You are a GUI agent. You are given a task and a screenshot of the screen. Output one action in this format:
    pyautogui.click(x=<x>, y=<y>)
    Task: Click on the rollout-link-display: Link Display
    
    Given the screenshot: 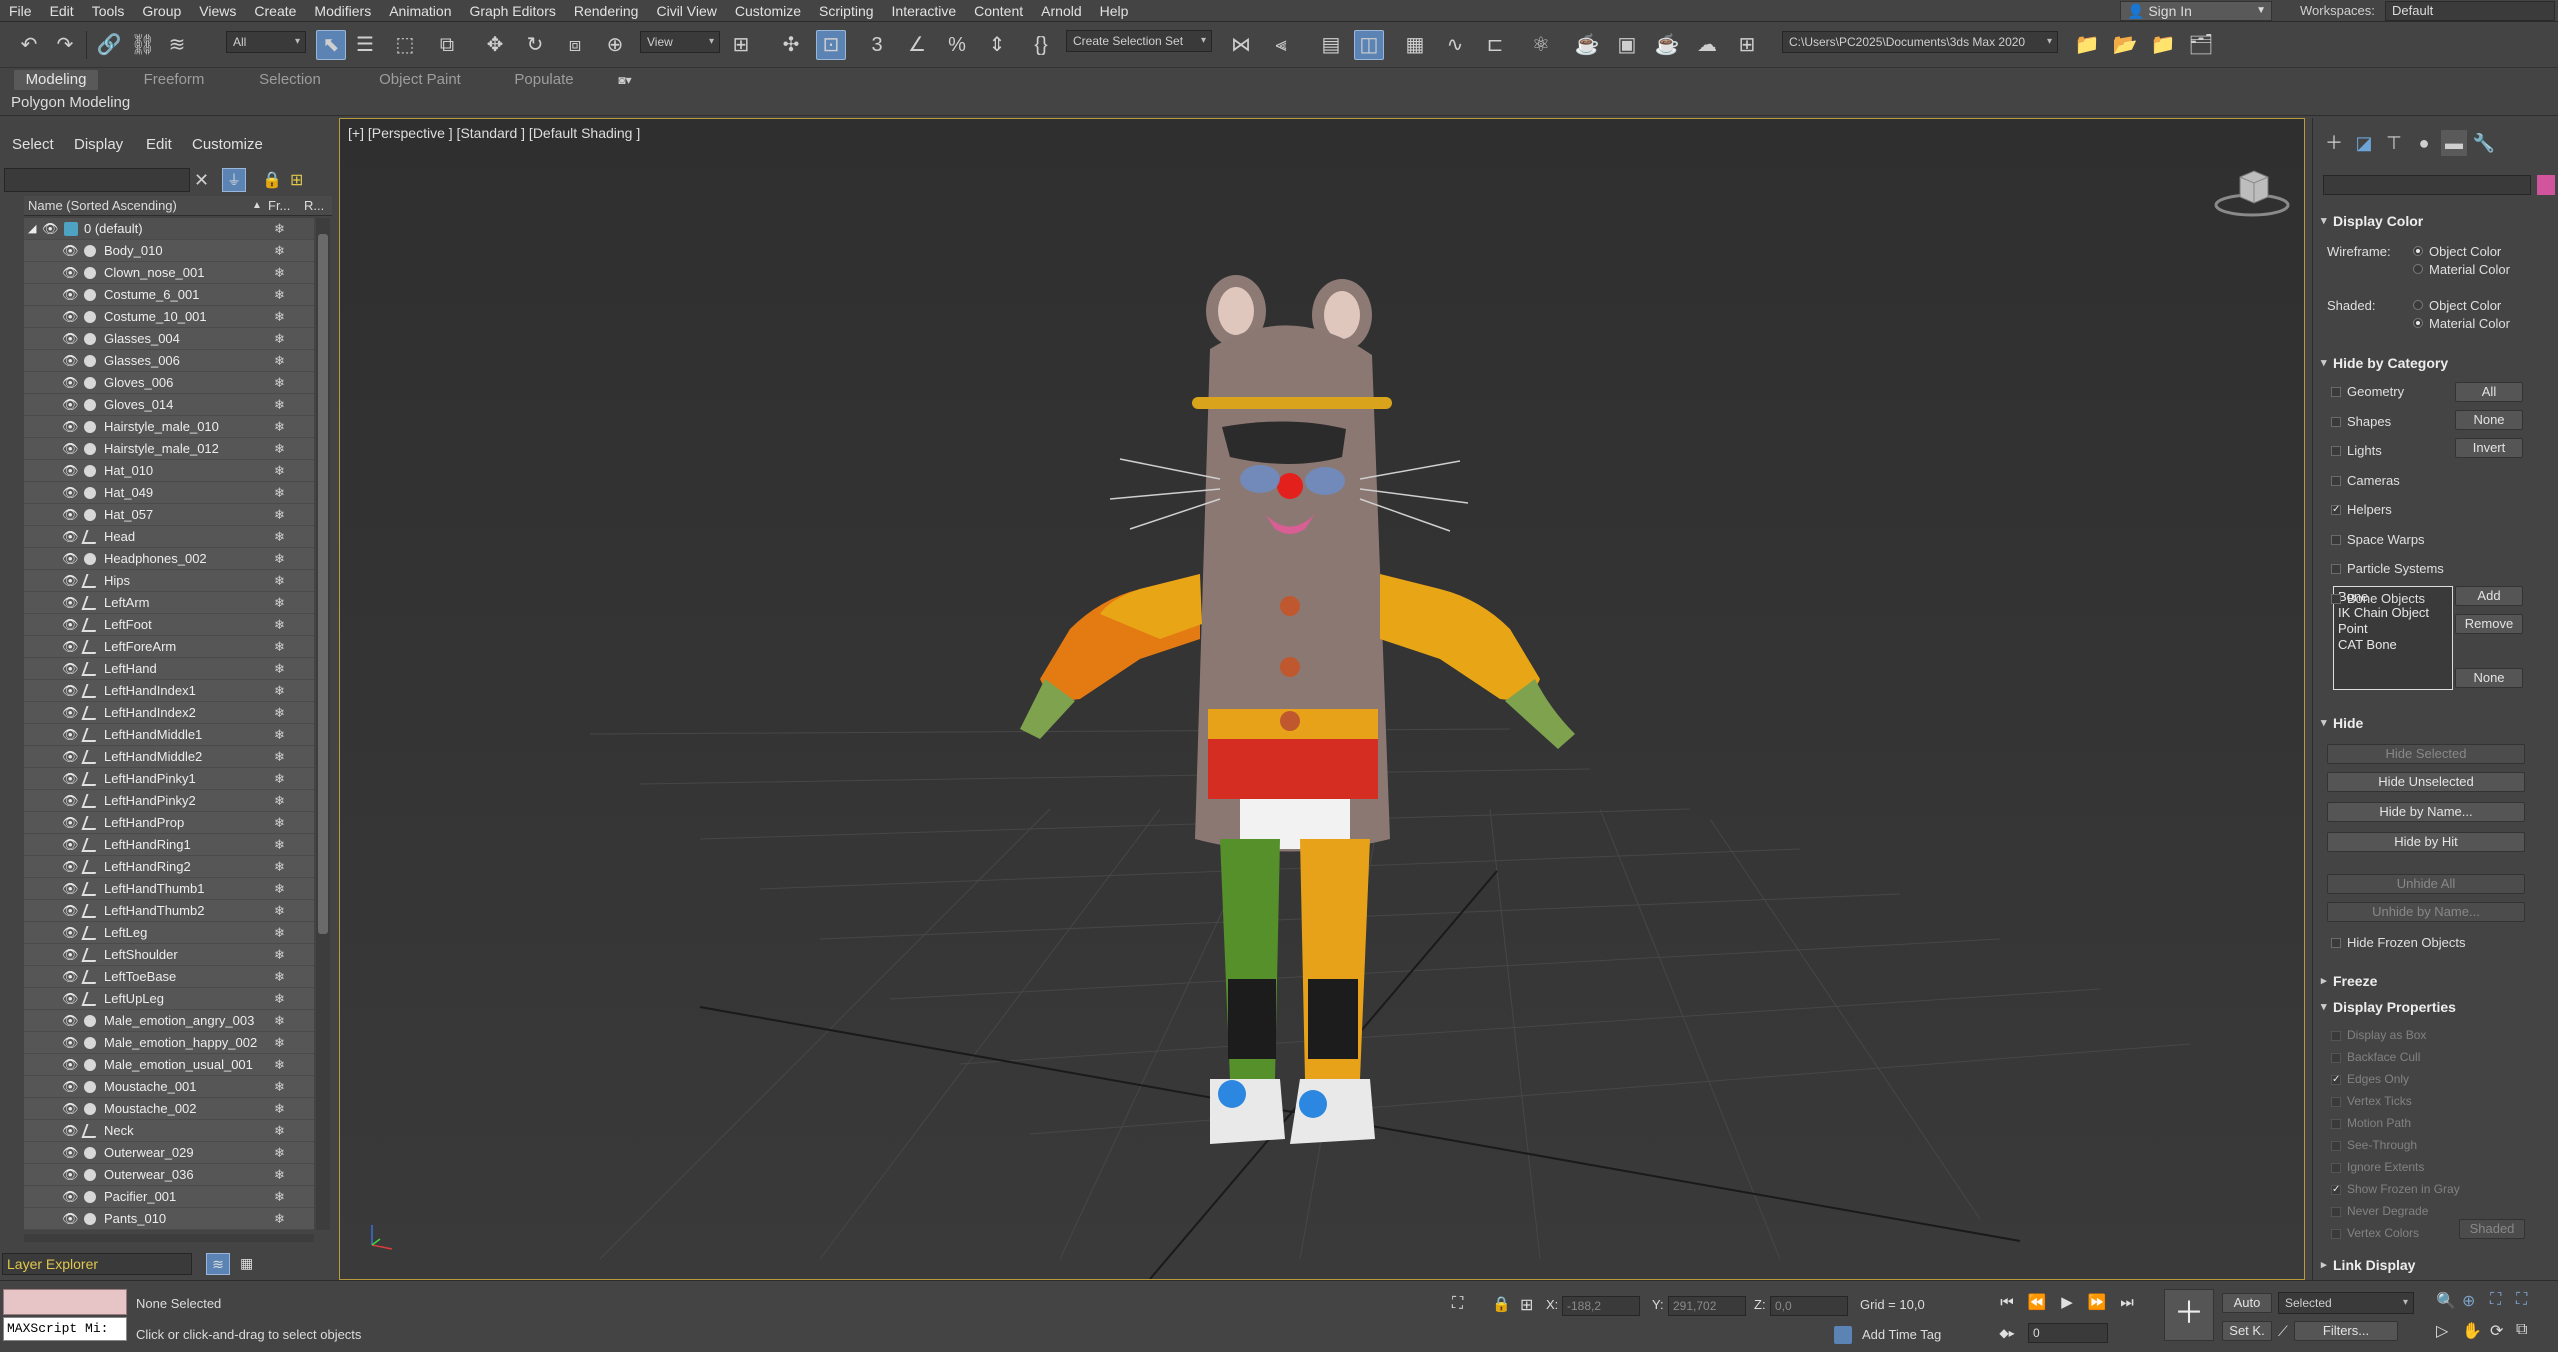 What is the action you would take?
    pyautogui.click(x=2437, y=1265)
    